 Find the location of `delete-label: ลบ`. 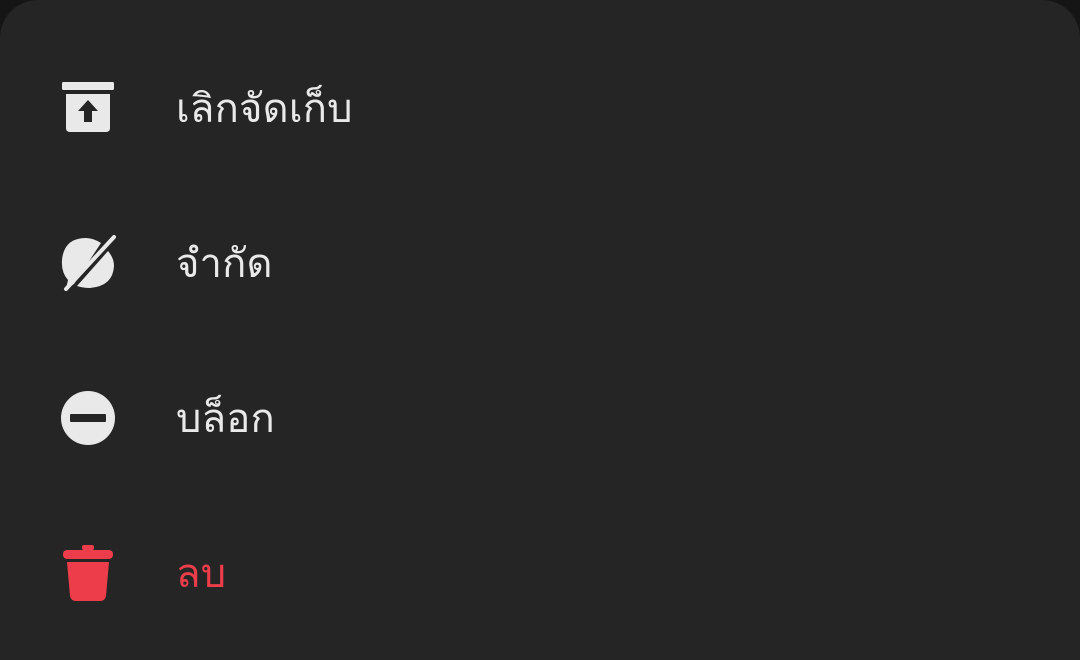

delete-label: ลบ is located at coordinates (201, 573).